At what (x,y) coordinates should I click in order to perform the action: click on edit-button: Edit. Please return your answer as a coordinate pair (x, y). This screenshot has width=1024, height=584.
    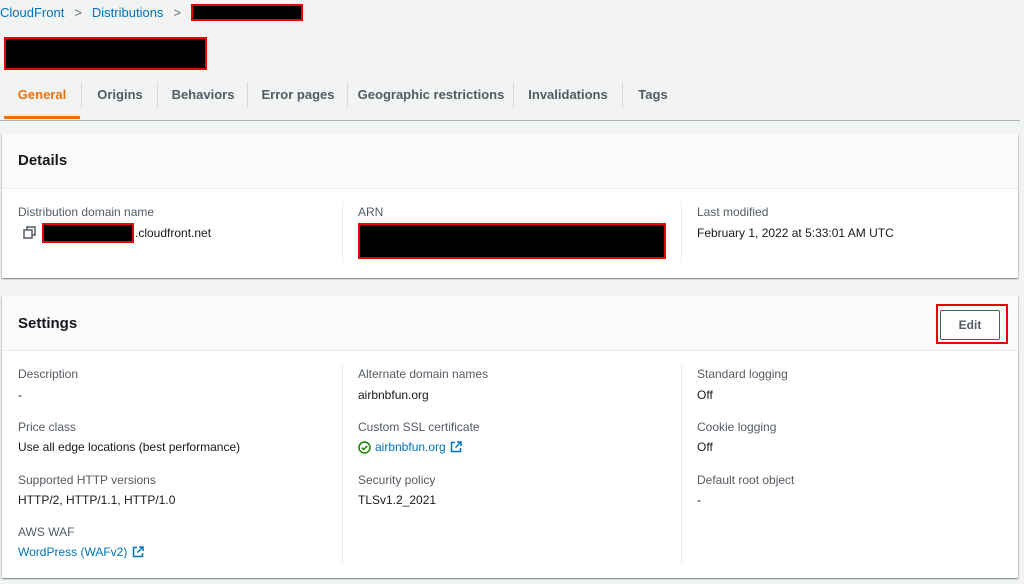
    Looking at the image, I should click on (970, 325).